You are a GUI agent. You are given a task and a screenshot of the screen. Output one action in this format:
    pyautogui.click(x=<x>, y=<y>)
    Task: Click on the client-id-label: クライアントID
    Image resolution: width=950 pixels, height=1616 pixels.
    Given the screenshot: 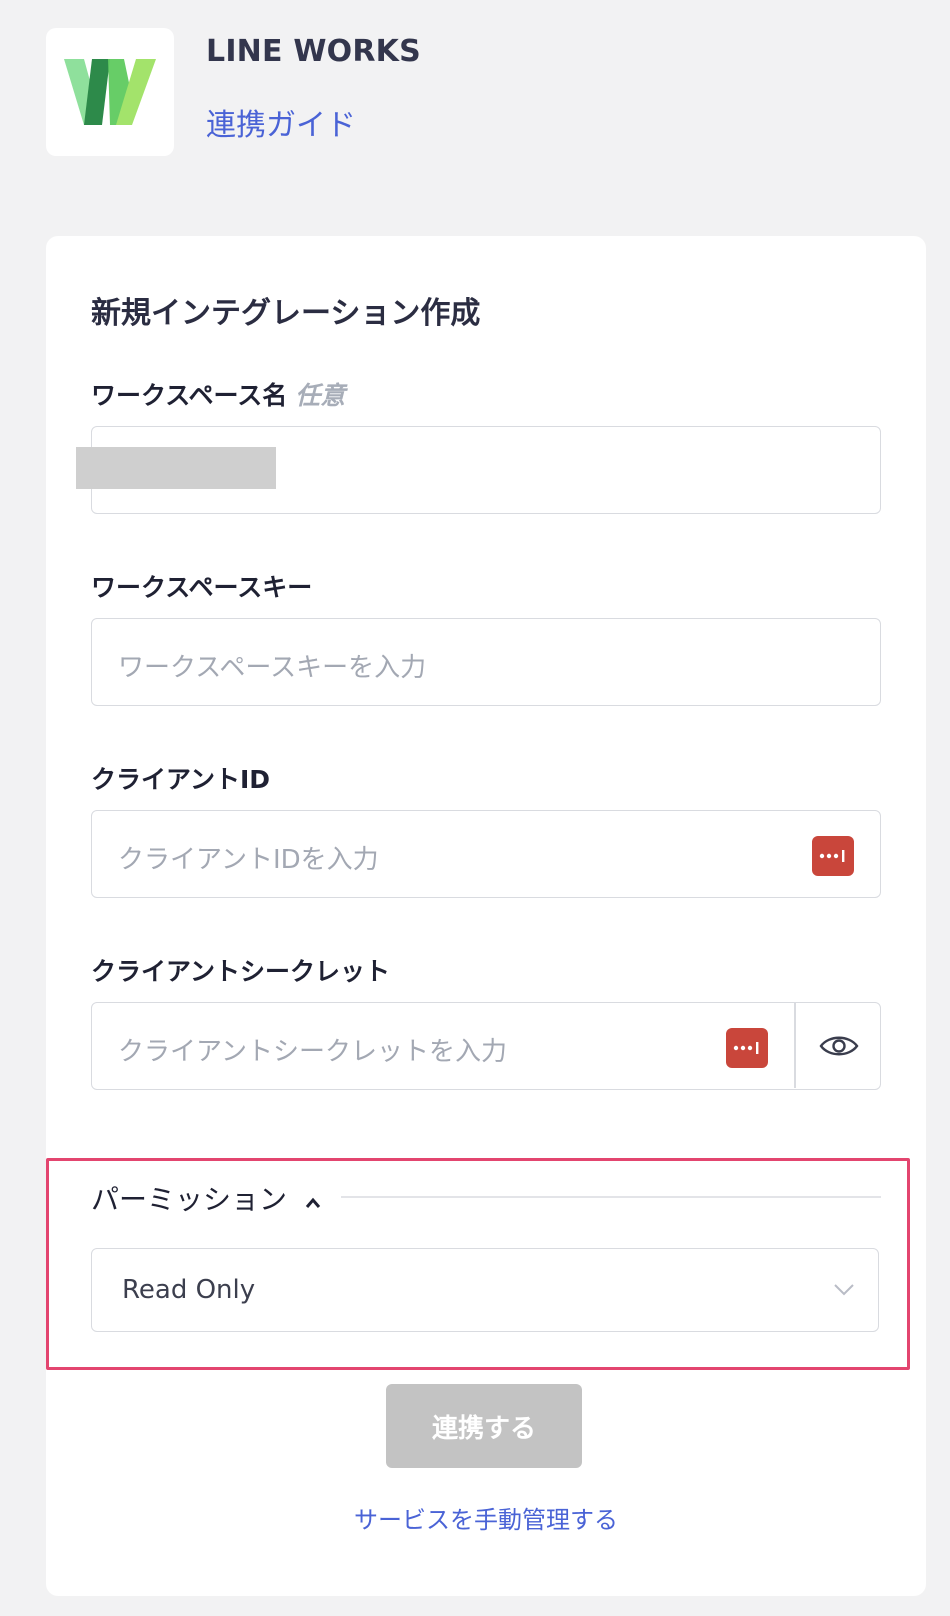 What is the action you would take?
    pyautogui.click(x=181, y=779)
    